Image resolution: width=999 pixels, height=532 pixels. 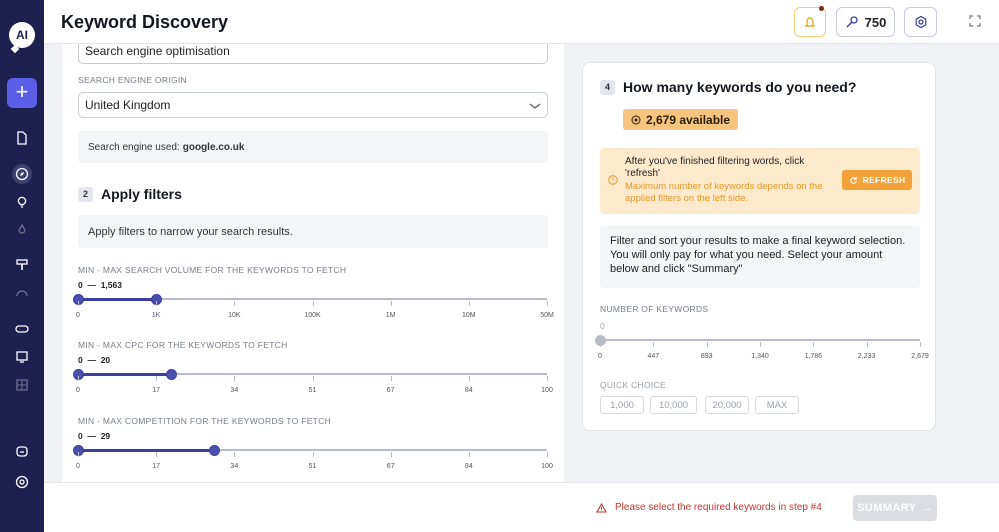 I want to click on fullscreen-icon, so click(x=976, y=22).